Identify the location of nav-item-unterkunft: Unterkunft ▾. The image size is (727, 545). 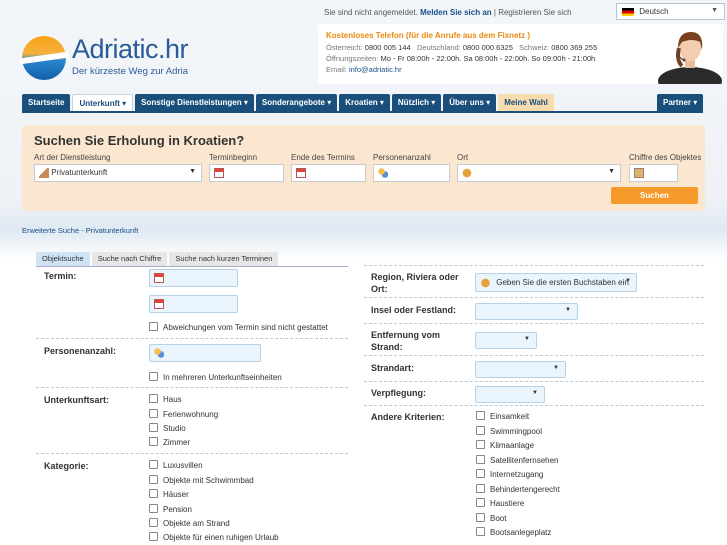
(103, 103).